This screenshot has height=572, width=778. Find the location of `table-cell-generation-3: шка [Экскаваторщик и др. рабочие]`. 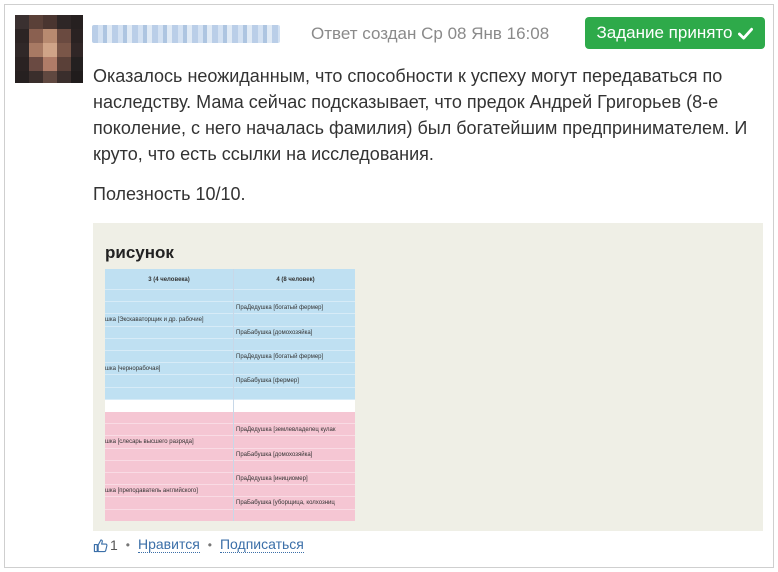

table-cell-generation-3: шка [Экскаваторщик и др. рабочие] is located at coordinates (154, 320).